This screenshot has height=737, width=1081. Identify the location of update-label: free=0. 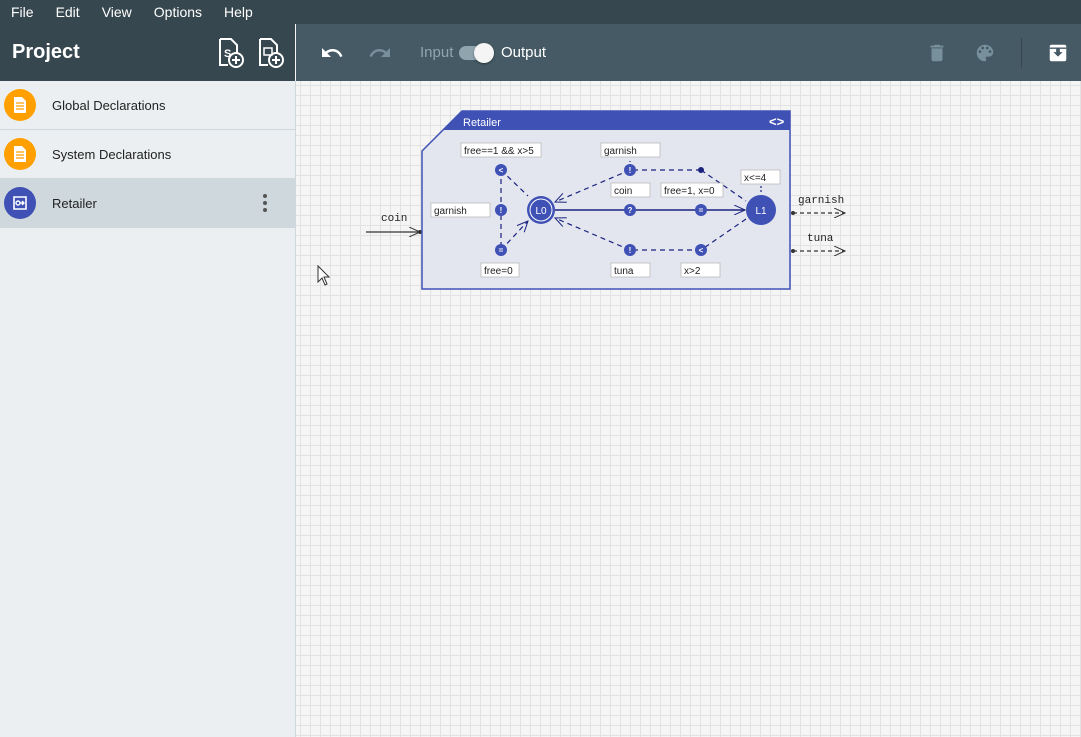
(498, 271).